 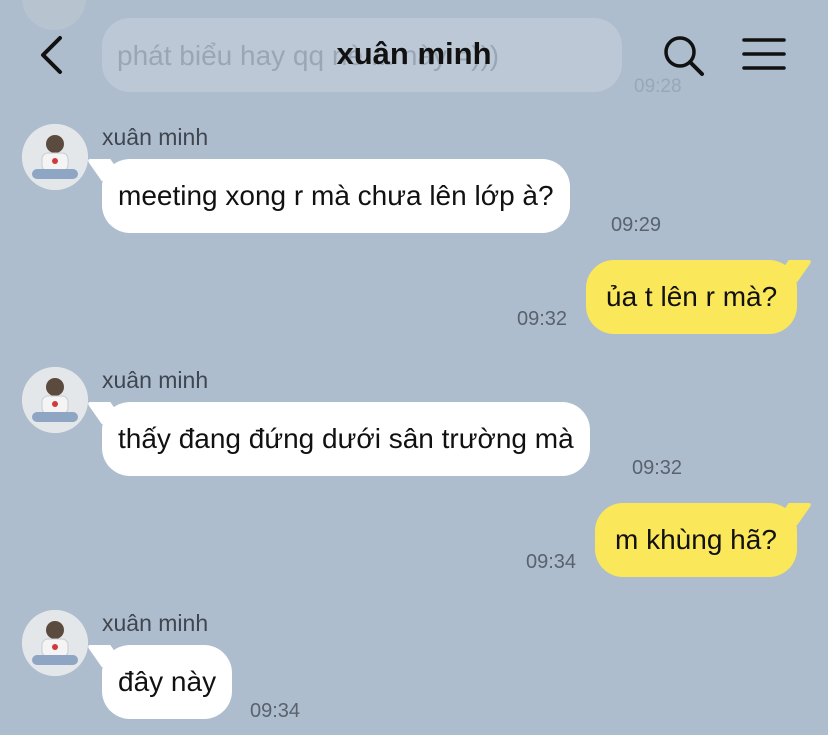 I want to click on search-button, so click(x=684, y=56).